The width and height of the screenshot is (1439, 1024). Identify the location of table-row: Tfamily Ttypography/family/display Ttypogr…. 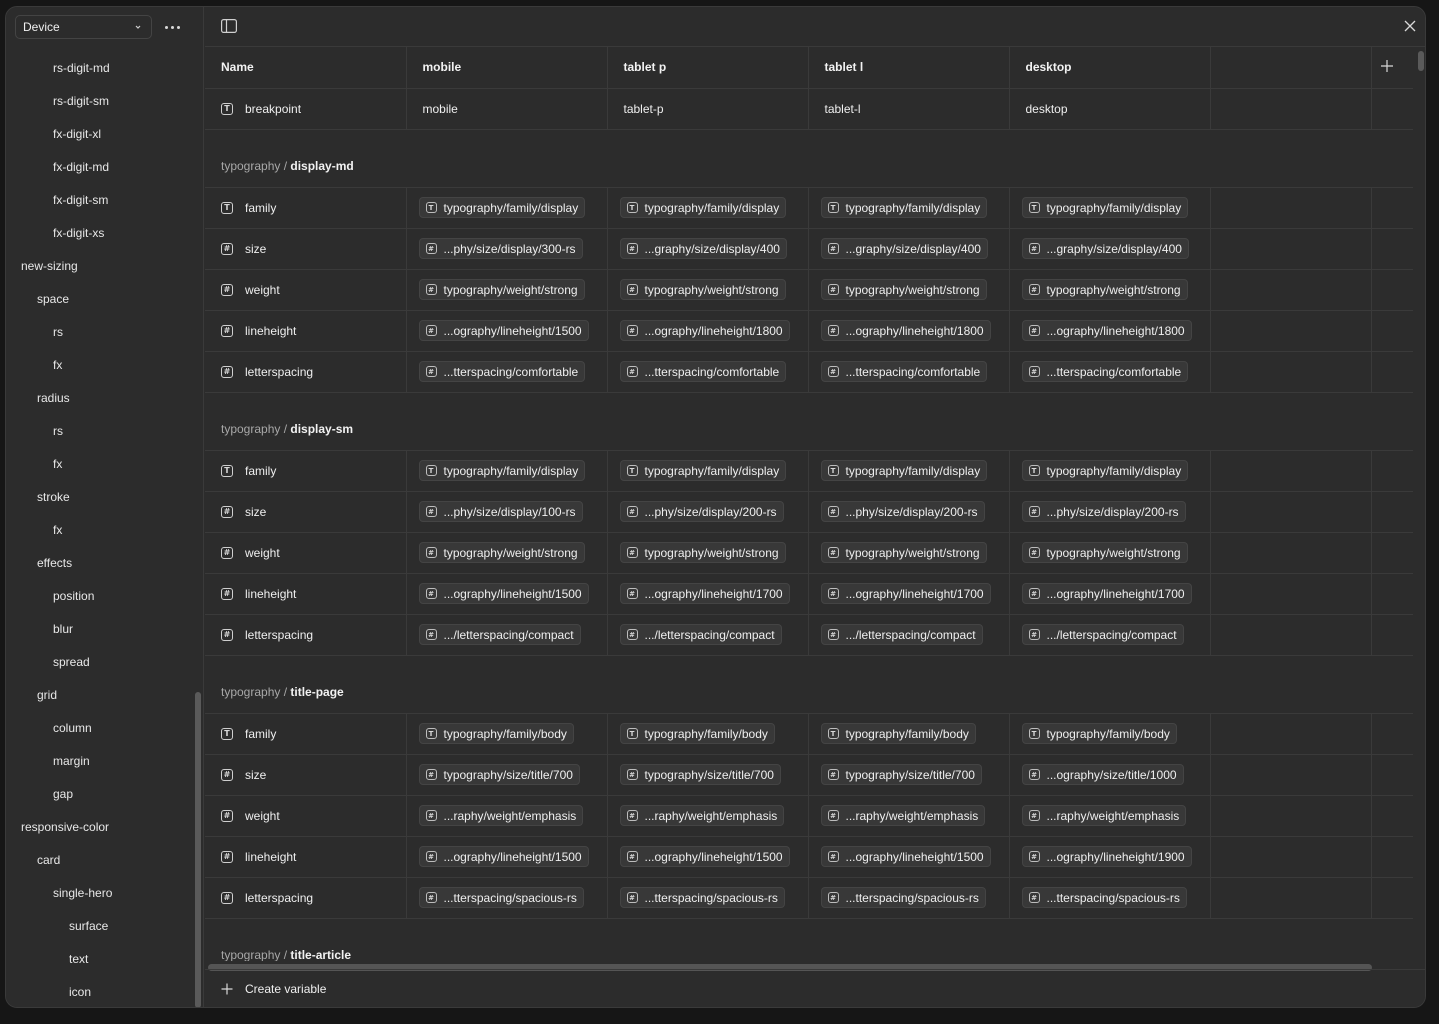
(809, 471).